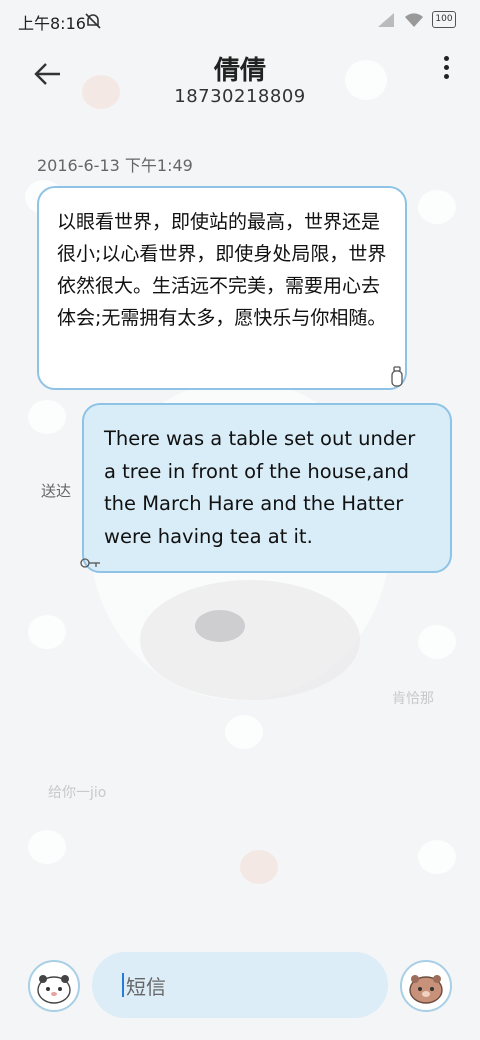 This screenshot has width=480, height=1040. I want to click on message-timestamp: 2016-6-13 下午1:49, so click(115, 165).